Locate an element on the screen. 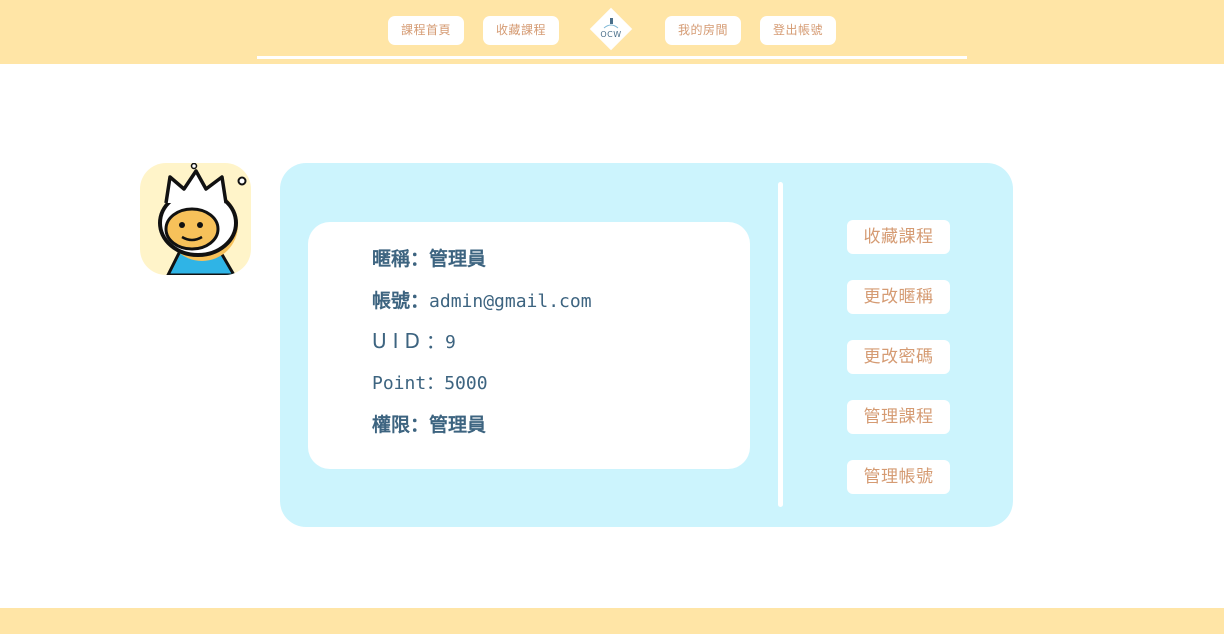 This screenshot has height=634, width=1224. role-value: 管理員 is located at coordinates (458, 425).